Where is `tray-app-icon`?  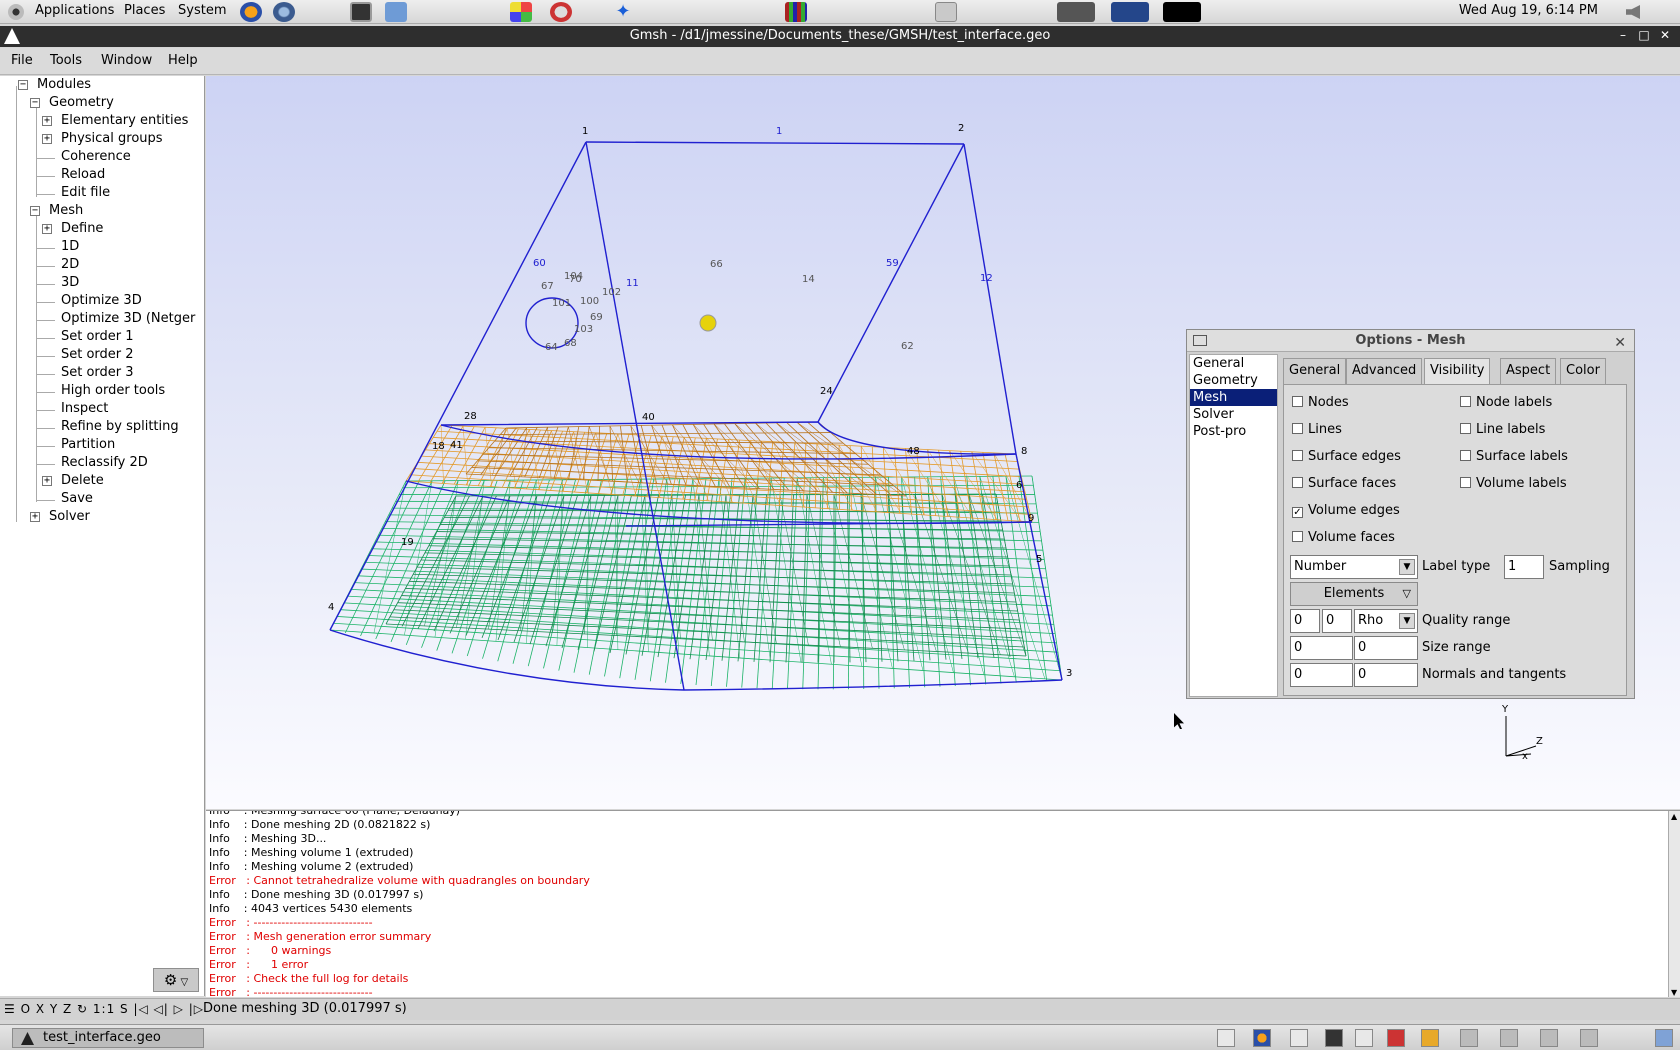 tray-app-icon is located at coordinates (1226, 1038).